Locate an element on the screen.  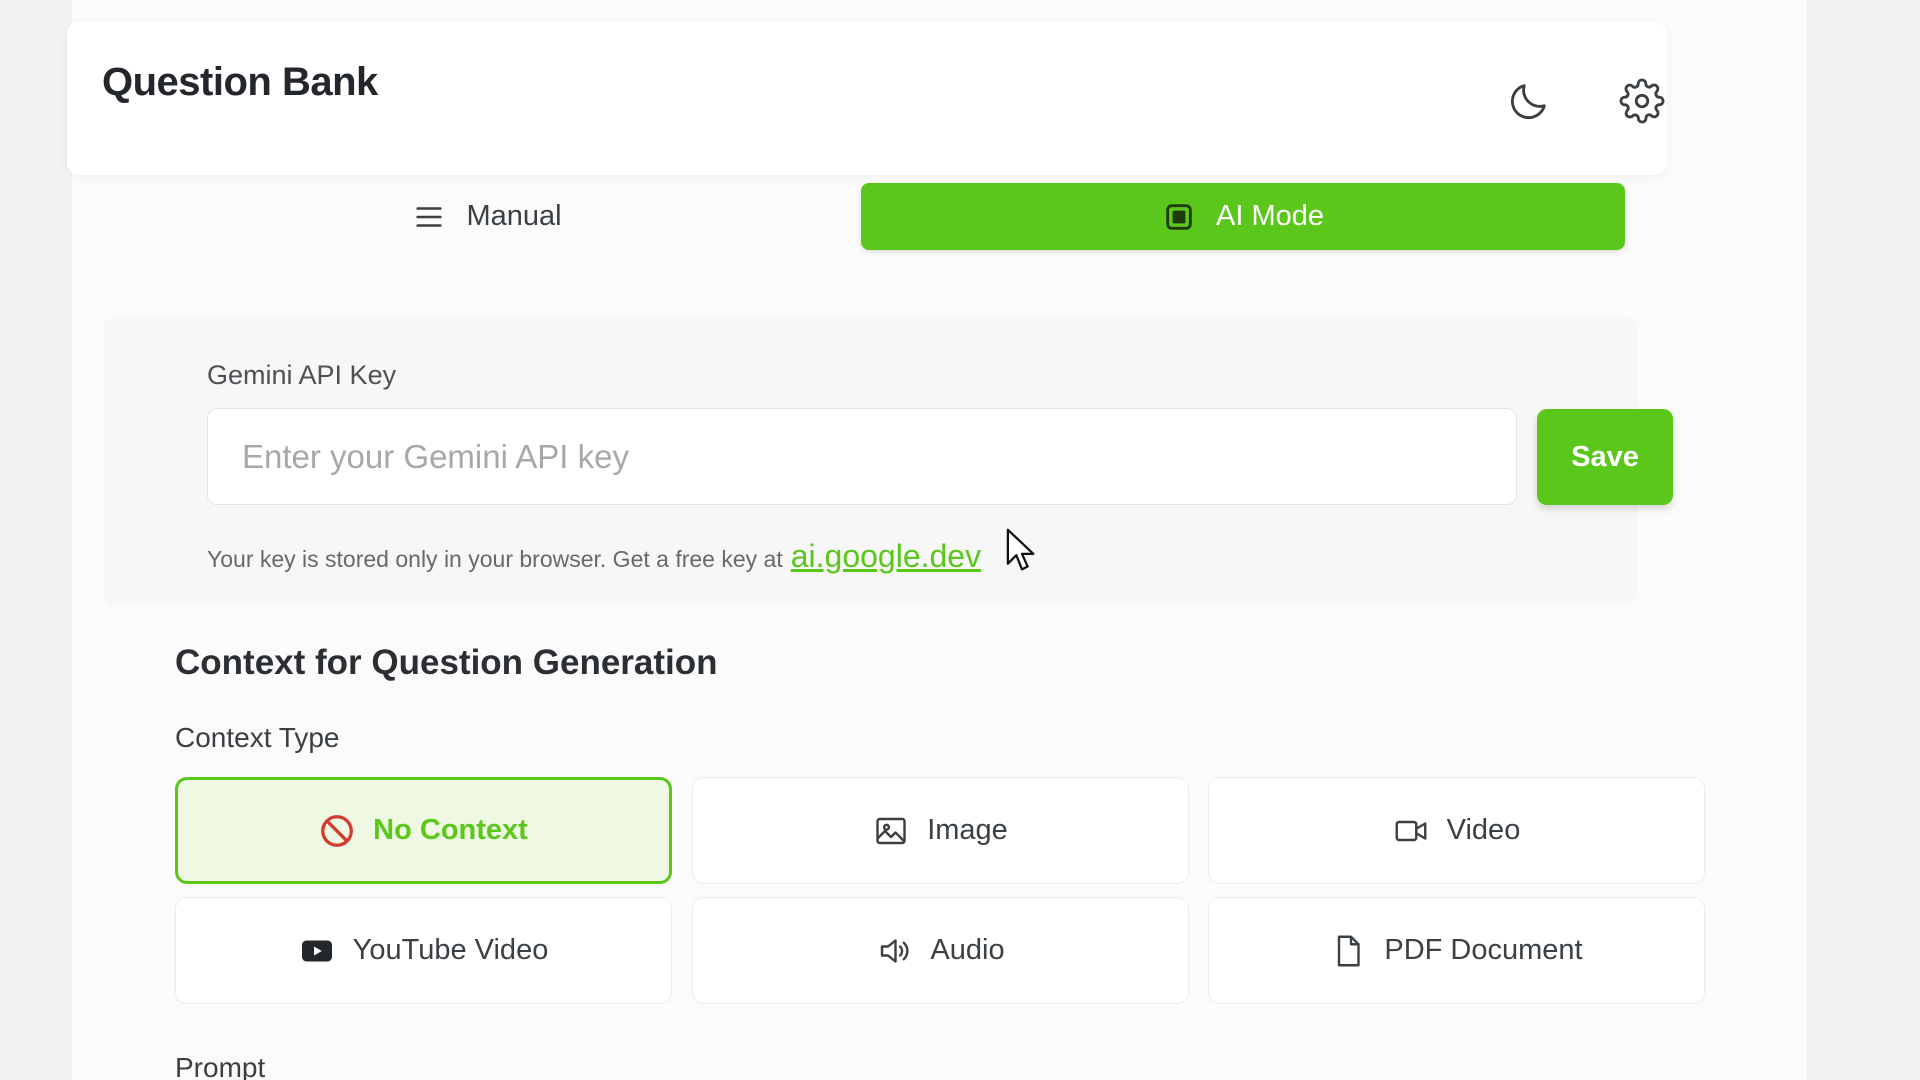
settings-button is located at coordinates (1642, 101).